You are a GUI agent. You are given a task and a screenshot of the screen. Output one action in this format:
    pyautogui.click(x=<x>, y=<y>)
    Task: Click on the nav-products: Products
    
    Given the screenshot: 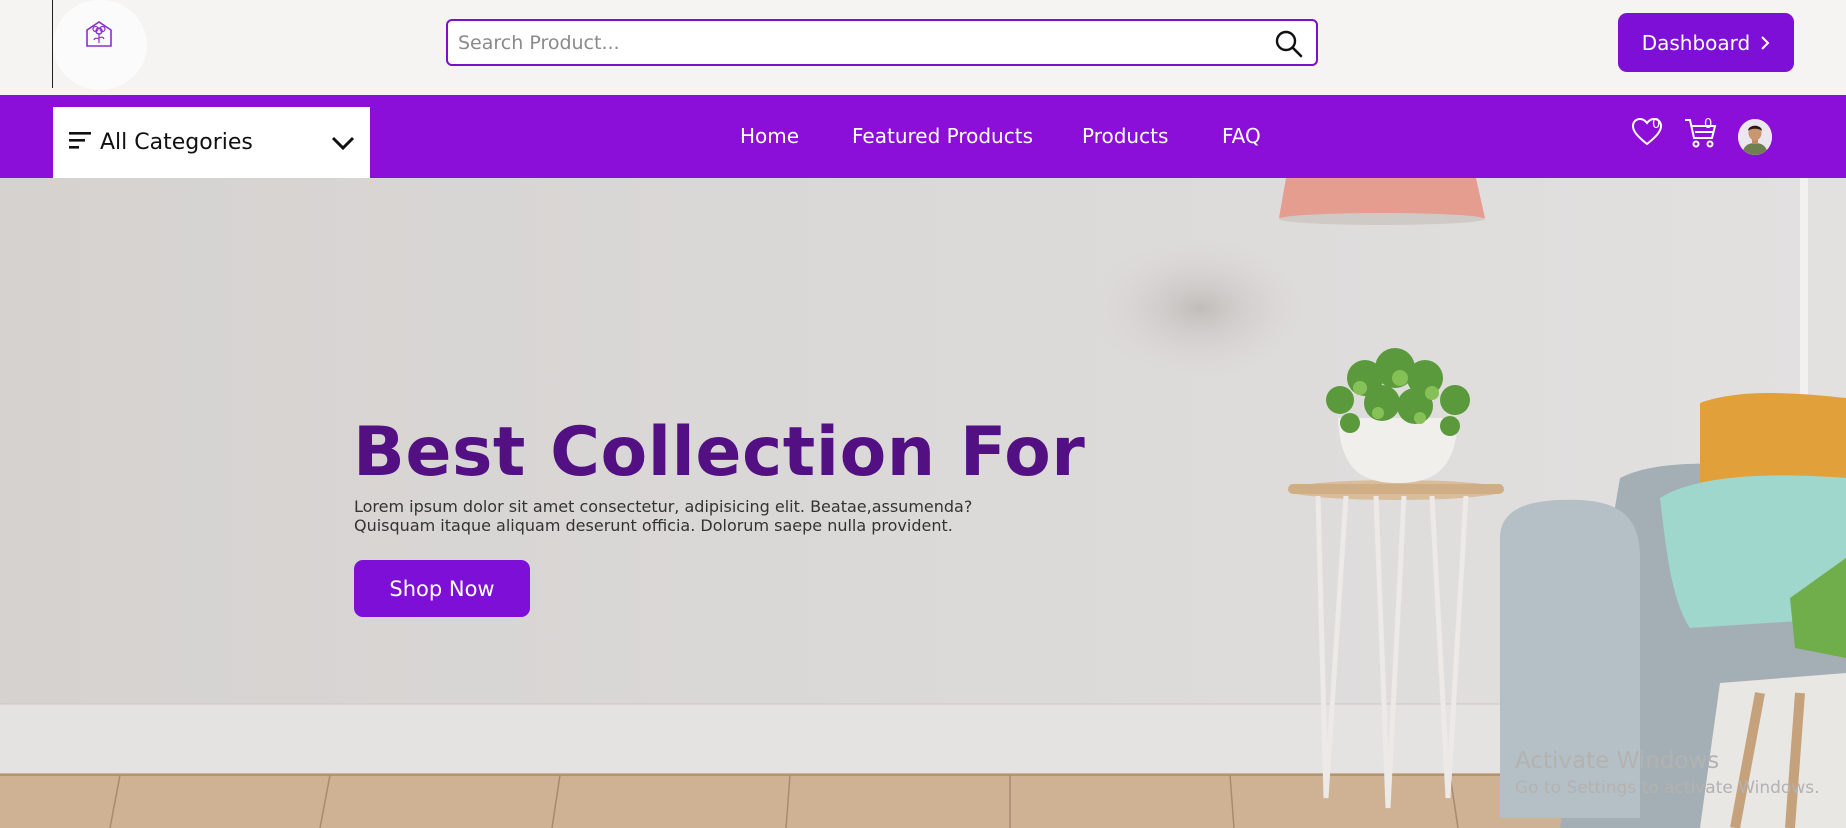 What is the action you would take?
    pyautogui.click(x=1125, y=136)
    